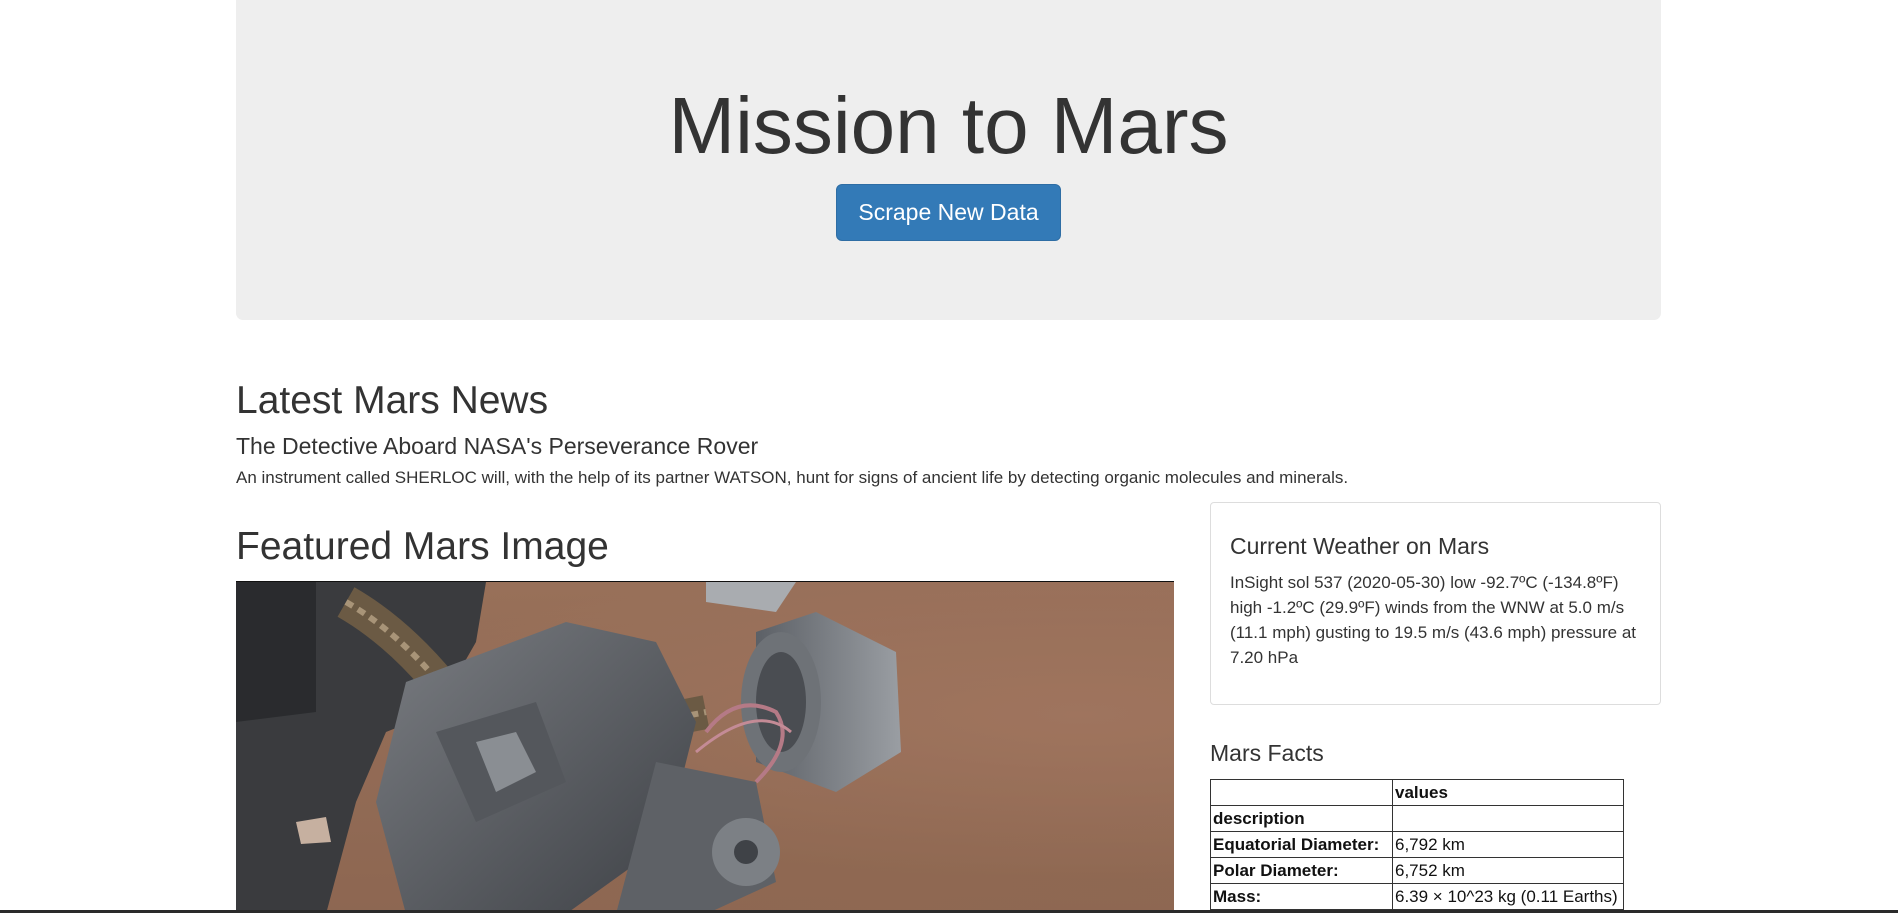  I want to click on table-row: Equatorial Diameter: 6,792 km, so click(1417, 844).